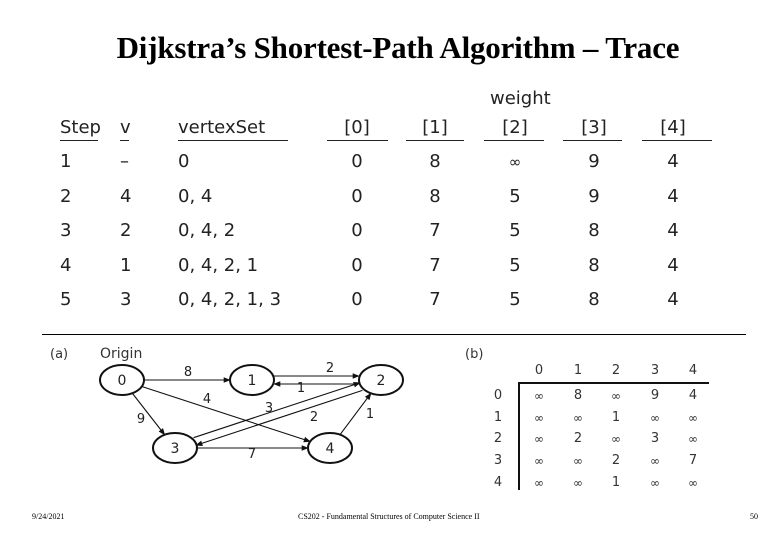  What do you see at coordinates (48, 516) in the screenshot?
I see `footer-date: 9/24/2021` at bounding box center [48, 516].